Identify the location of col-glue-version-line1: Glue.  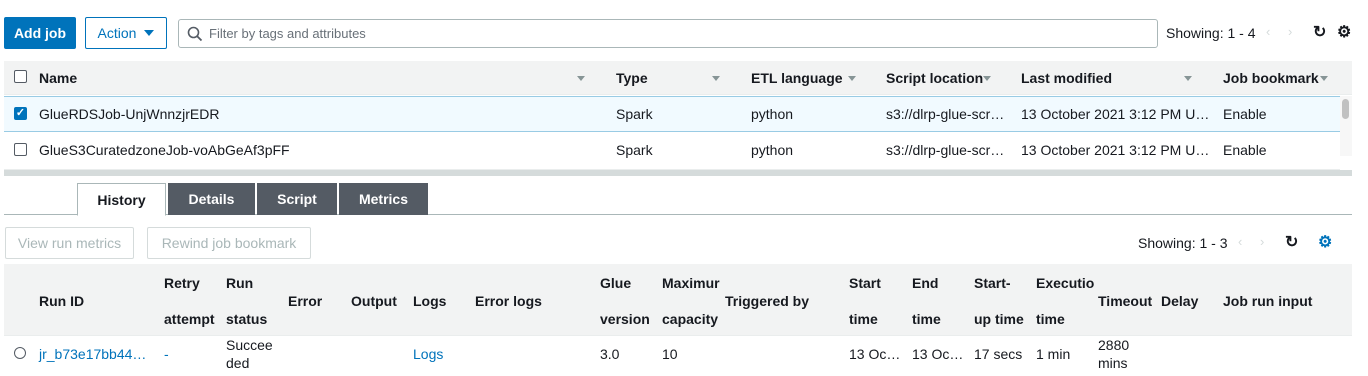
(615, 283).